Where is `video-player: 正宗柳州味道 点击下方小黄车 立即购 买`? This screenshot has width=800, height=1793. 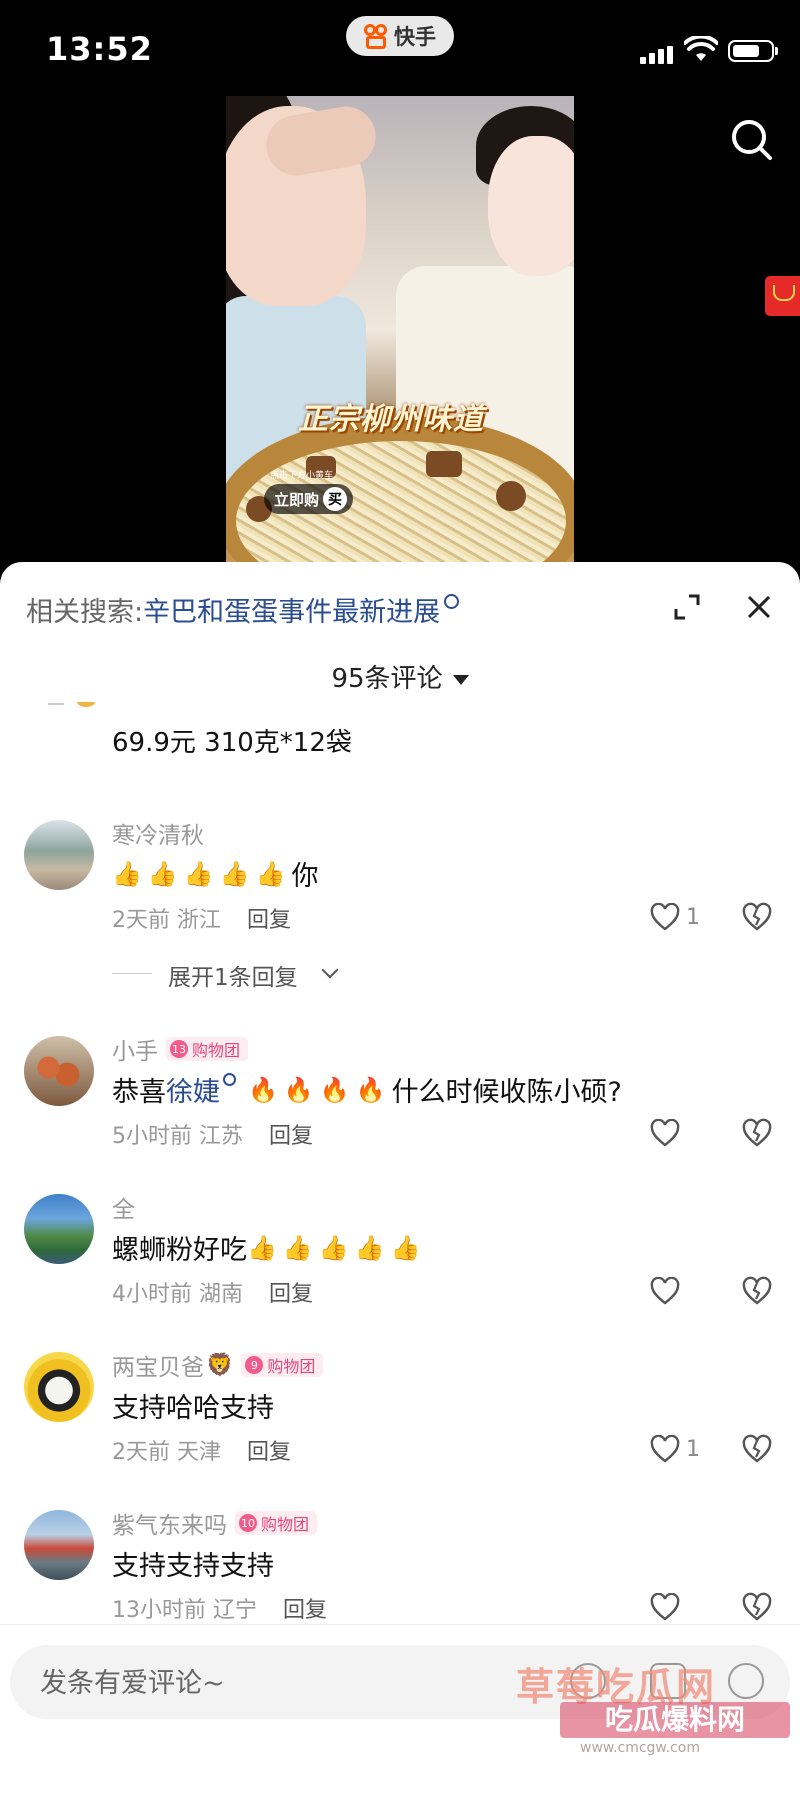
video-player: 正宗柳州味道 点击下方小黄车 立即购 买 is located at coordinates (400, 330).